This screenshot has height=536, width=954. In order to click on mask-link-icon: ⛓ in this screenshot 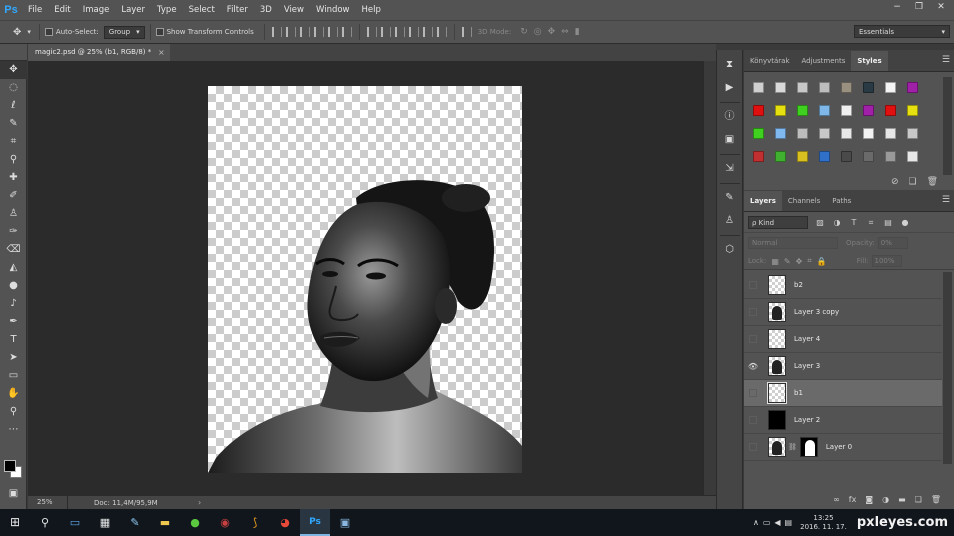, I will do `click(792, 447)`.